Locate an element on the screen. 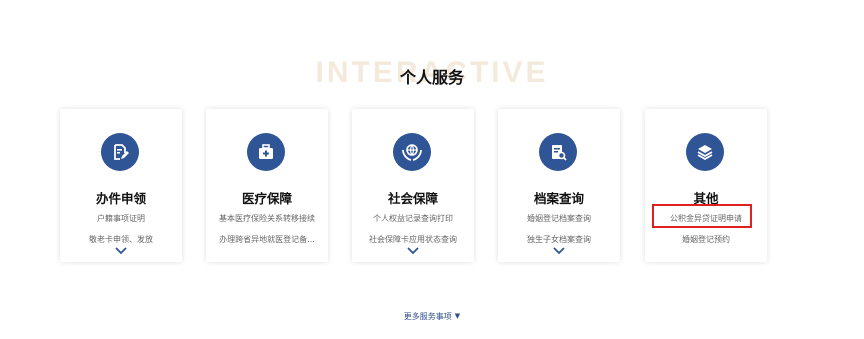 Image resolution: width=864 pixels, height=339 pixels. medical-kit-icon is located at coordinates (266, 152).